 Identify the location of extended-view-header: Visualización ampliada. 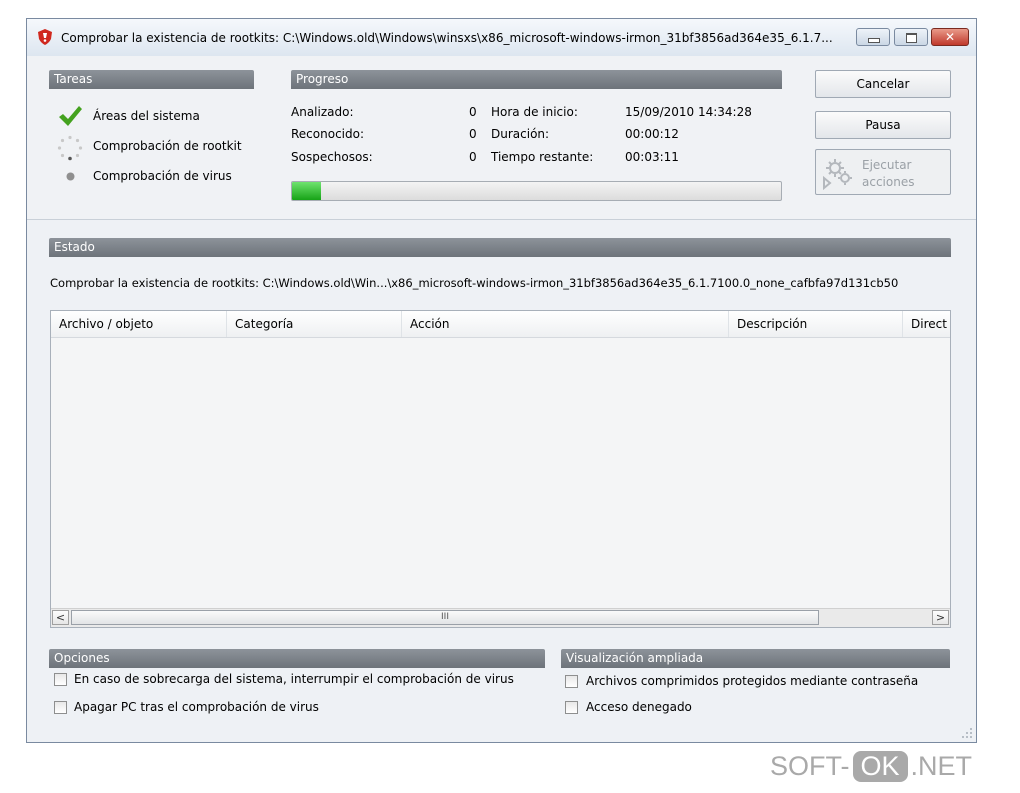
(755, 658).